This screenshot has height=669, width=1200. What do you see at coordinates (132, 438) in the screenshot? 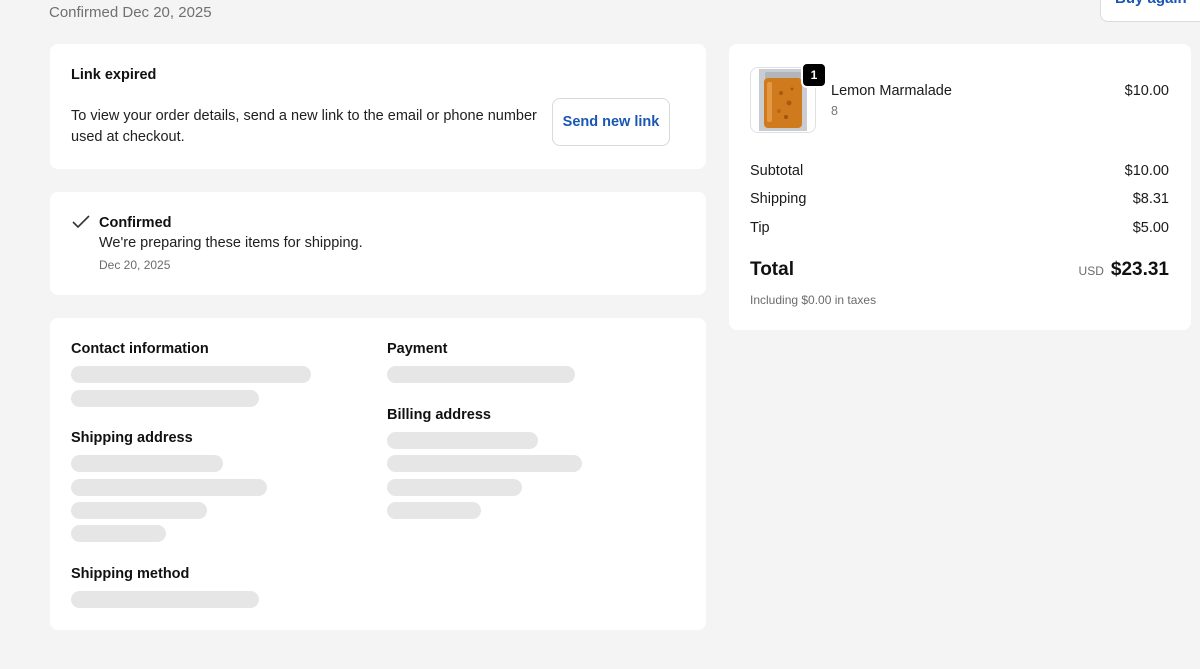
I see `shipping-address-heading: Shipping address` at bounding box center [132, 438].